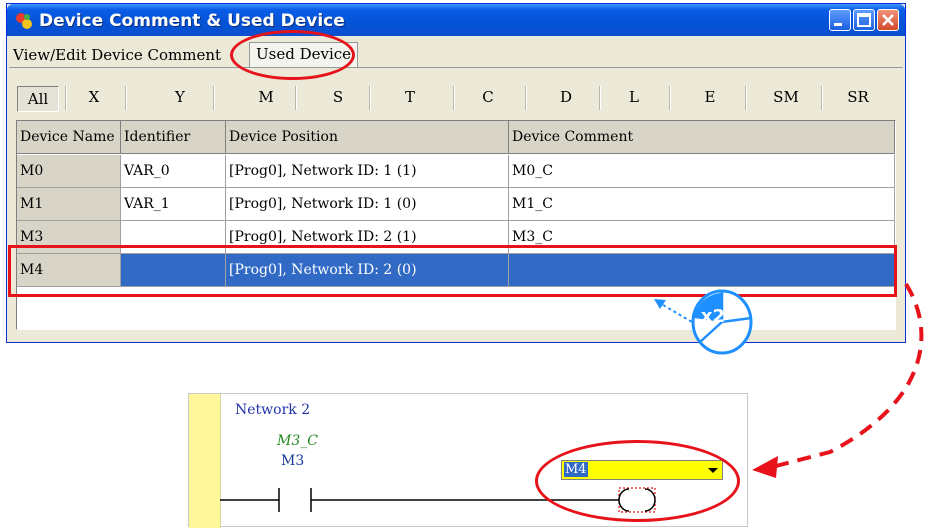 The image size is (928, 528). I want to click on red-dashed-arrow, so click(849, 375).